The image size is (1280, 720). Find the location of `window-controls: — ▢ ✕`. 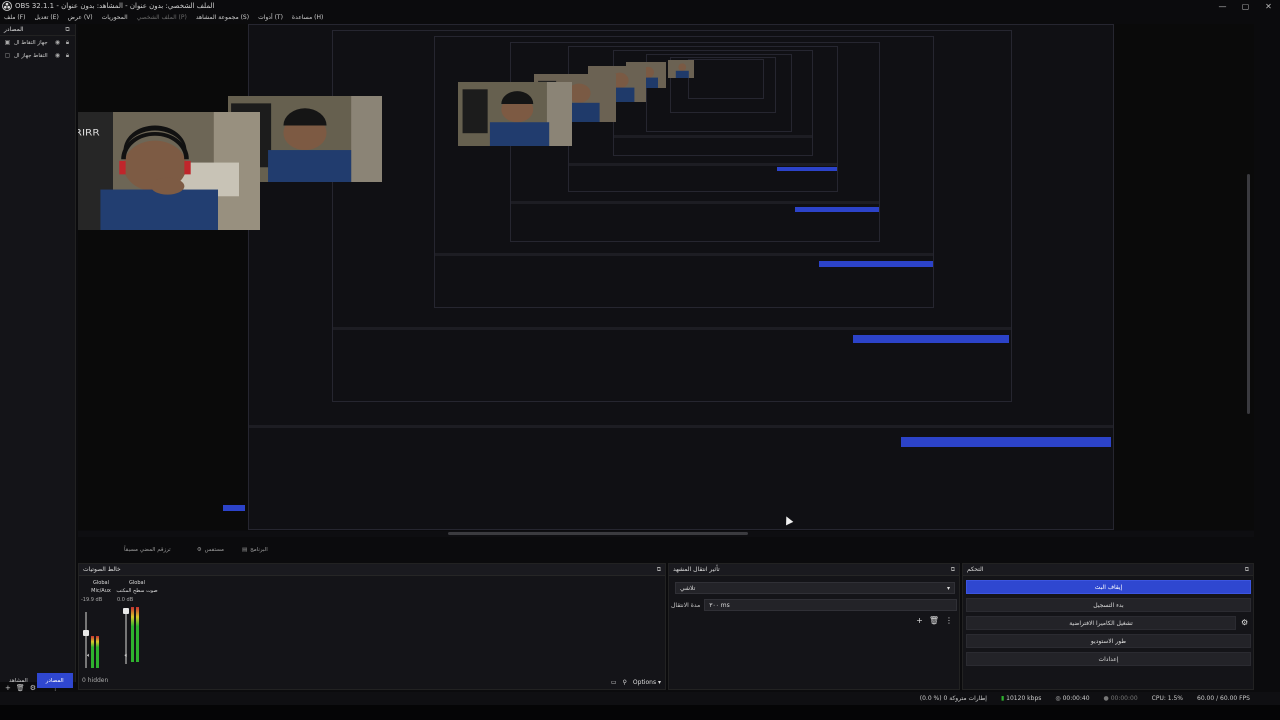

window-controls: — ▢ ✕ is located at coordinates (1245, 6).